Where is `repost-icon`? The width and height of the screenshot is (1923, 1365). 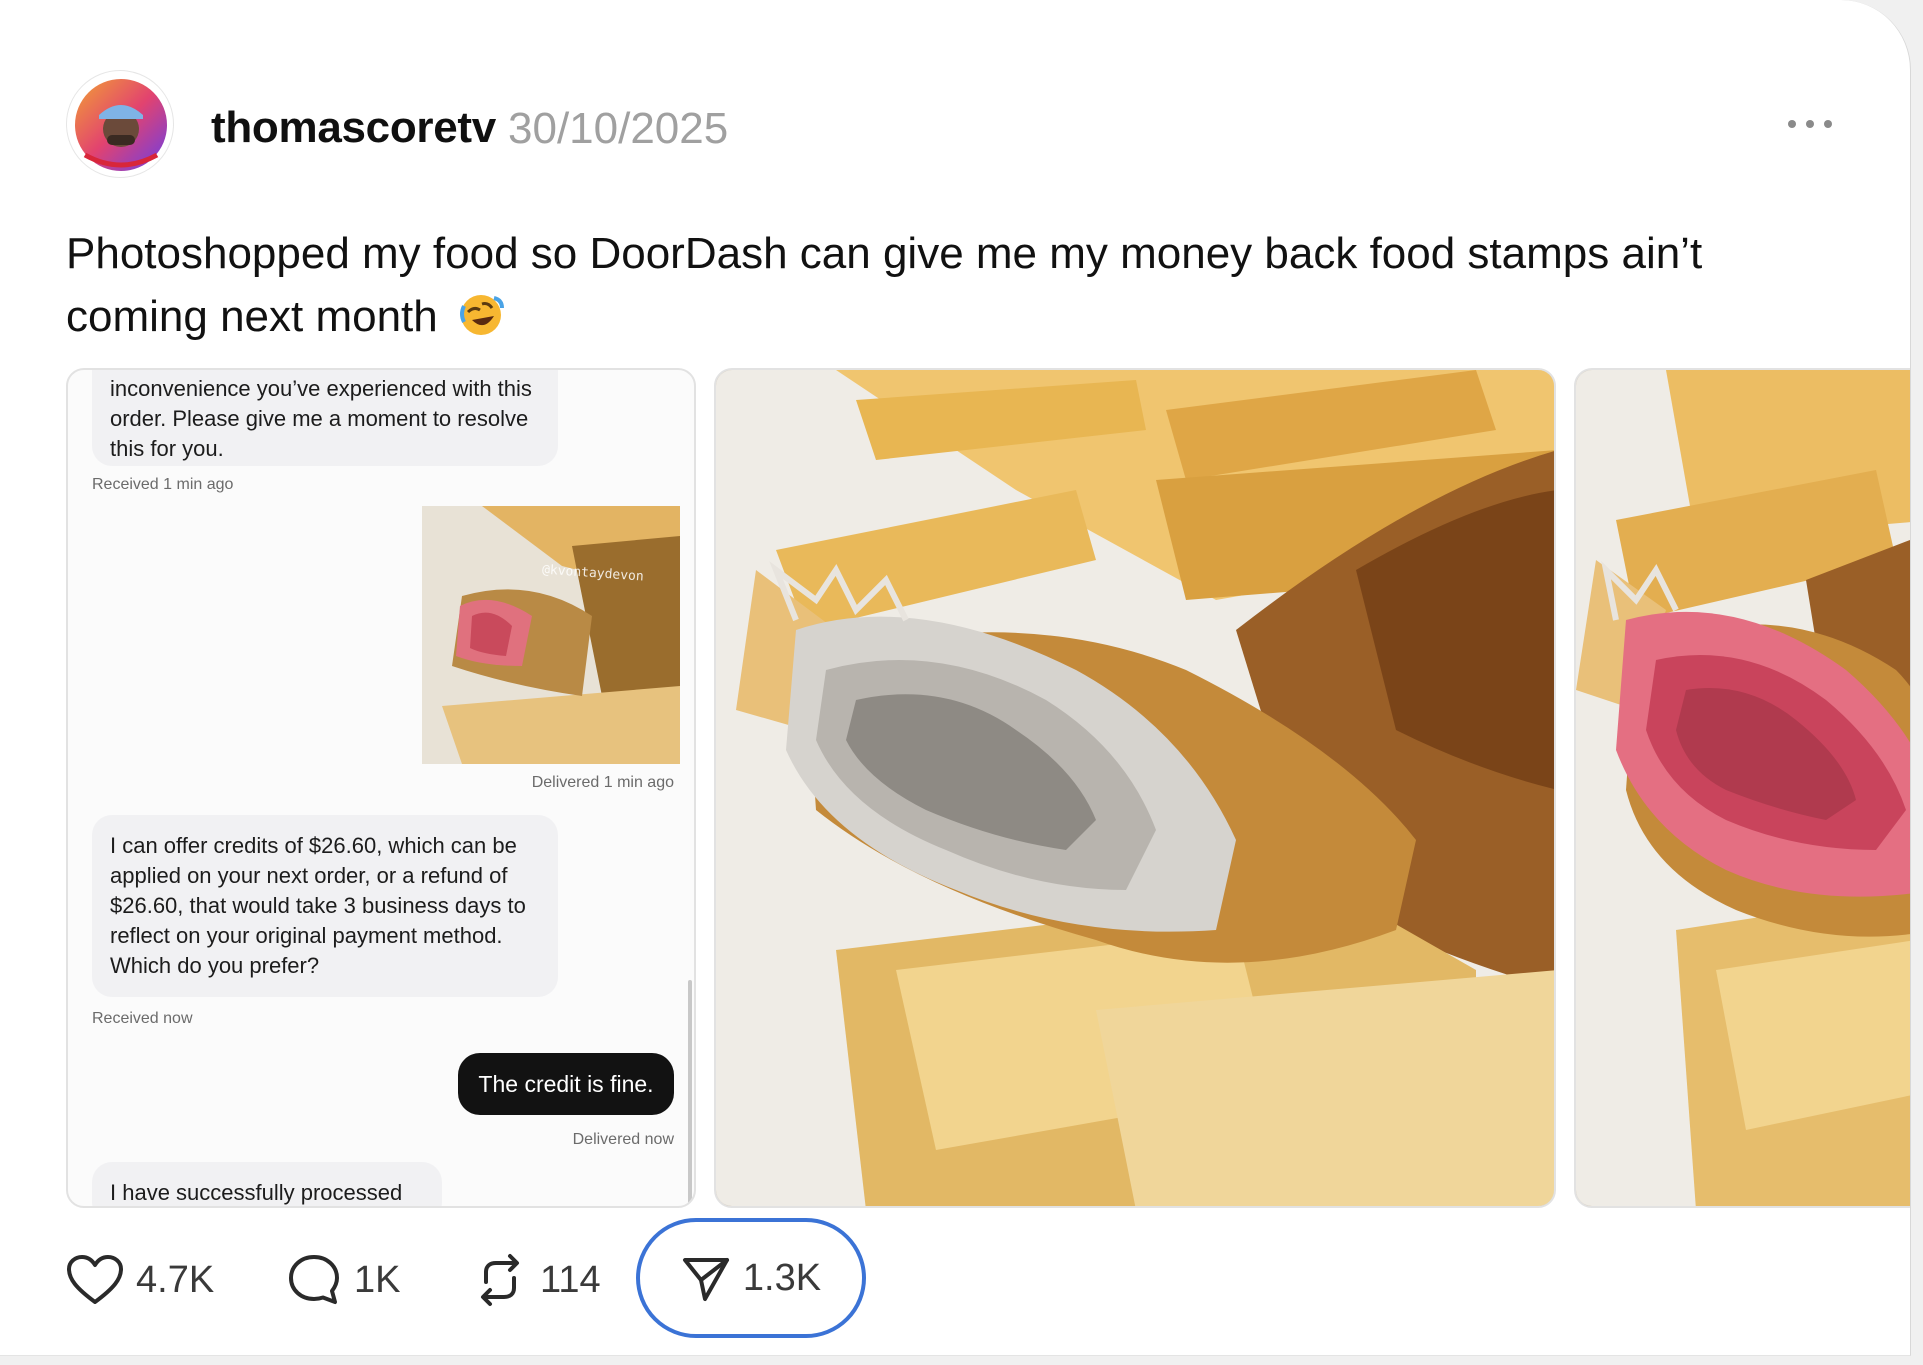
repost-icon is located at coordinates (500, 1280).